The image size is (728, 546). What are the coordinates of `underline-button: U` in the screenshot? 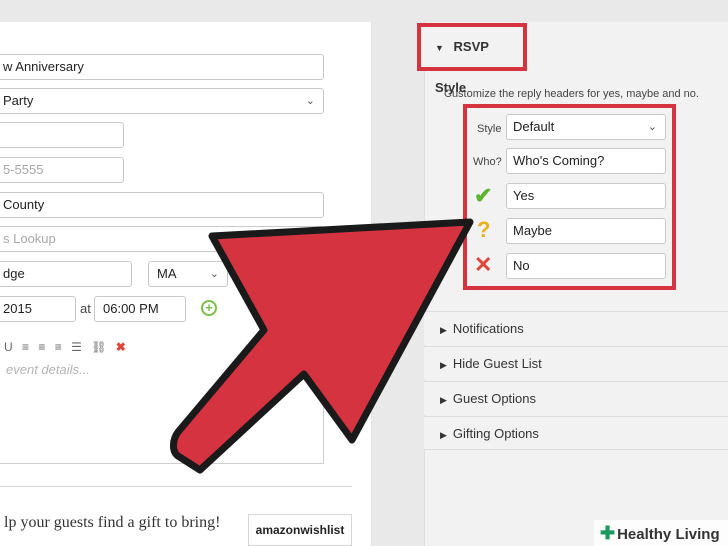 It's located at (8, 347).